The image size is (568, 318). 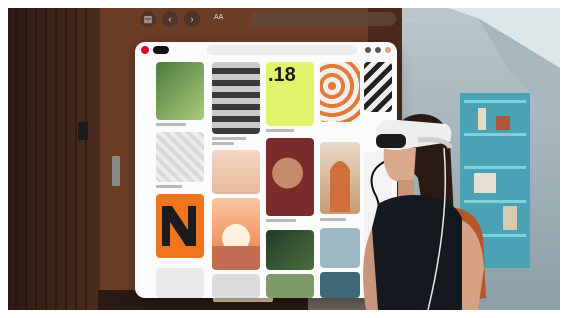 What do you see at coordinates (218, 17) in the screenshot?
I see `text-size-button: AA` at bounding box center [218, 17].